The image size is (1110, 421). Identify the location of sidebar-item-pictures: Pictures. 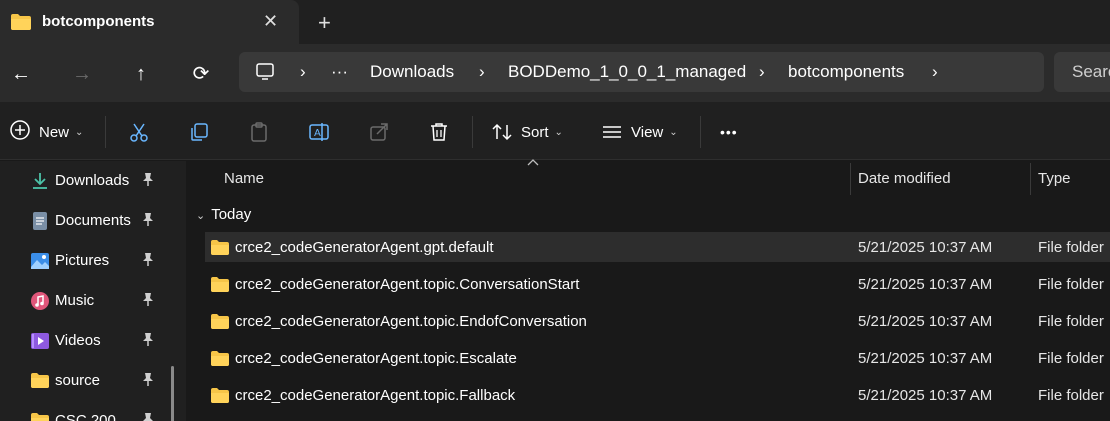
(100, 262).